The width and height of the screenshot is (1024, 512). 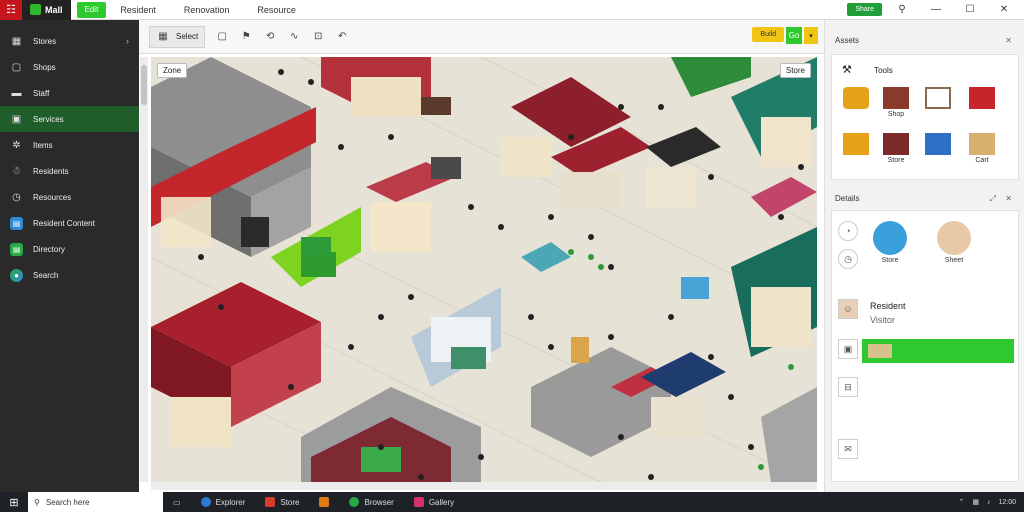 What do you see at coordinates (69, 41) in the screenshot?
I see `sidebar-item-stores: ▦ Stores ›` at bounding box center [69, 41].